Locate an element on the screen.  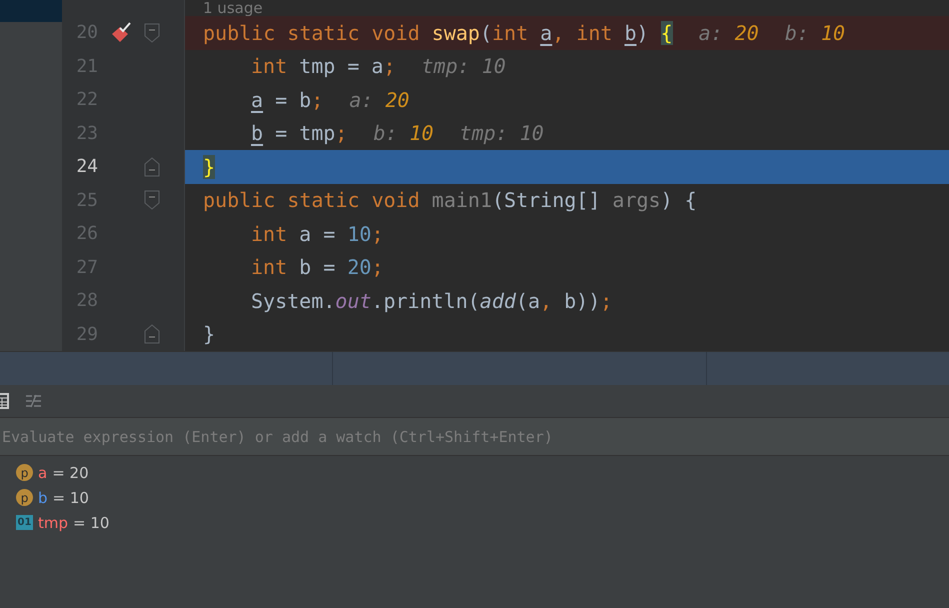
code-text: ) { is located at coordinates (678, 200).